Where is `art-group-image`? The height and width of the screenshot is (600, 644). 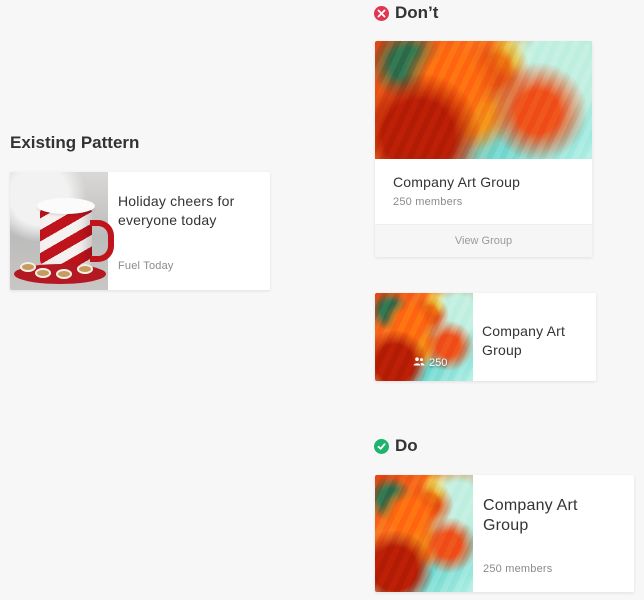
art-group-image is located at coordinates (483, 100).